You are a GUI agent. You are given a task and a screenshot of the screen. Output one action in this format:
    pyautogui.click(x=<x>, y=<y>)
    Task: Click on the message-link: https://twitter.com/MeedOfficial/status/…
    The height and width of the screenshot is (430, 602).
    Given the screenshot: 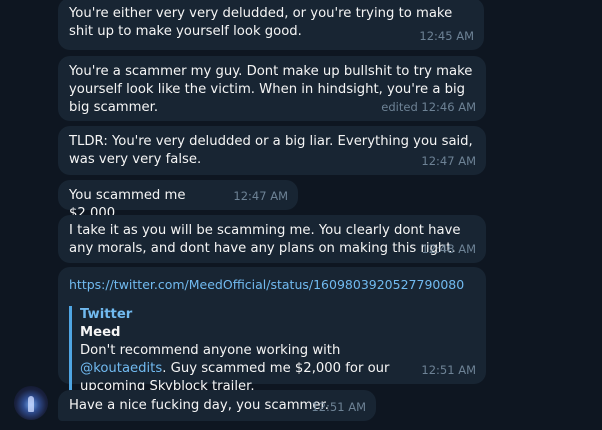 What is the action you would take?
    pyautogui.click(x=272, y=285)
    